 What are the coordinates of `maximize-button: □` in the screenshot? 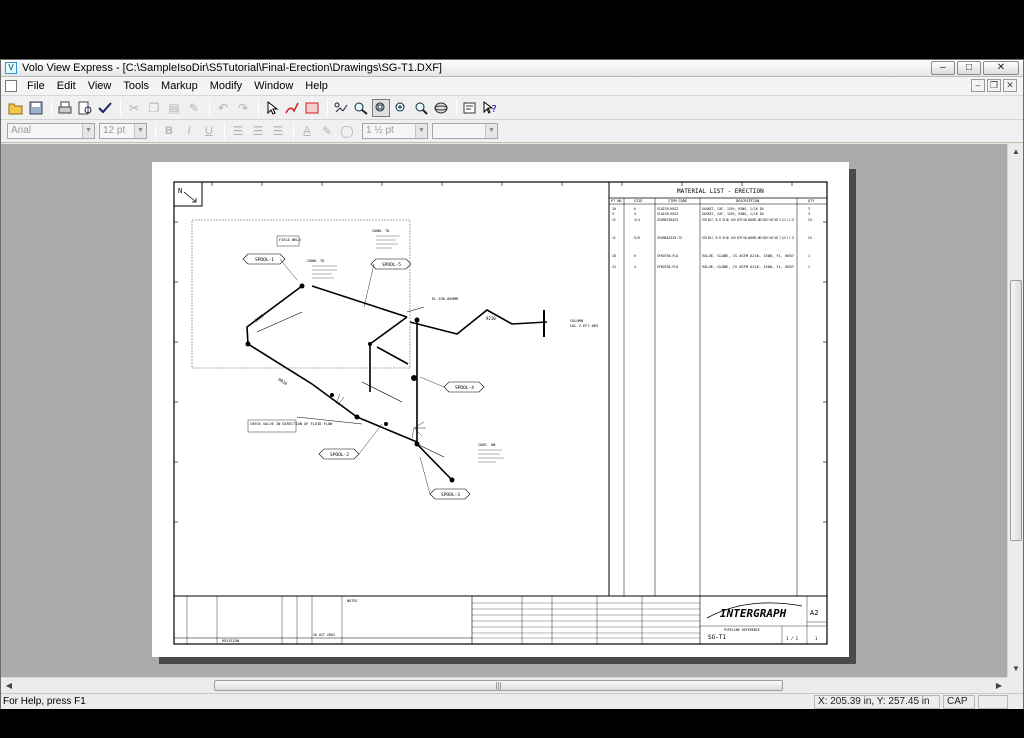 It's located at (969, 68).